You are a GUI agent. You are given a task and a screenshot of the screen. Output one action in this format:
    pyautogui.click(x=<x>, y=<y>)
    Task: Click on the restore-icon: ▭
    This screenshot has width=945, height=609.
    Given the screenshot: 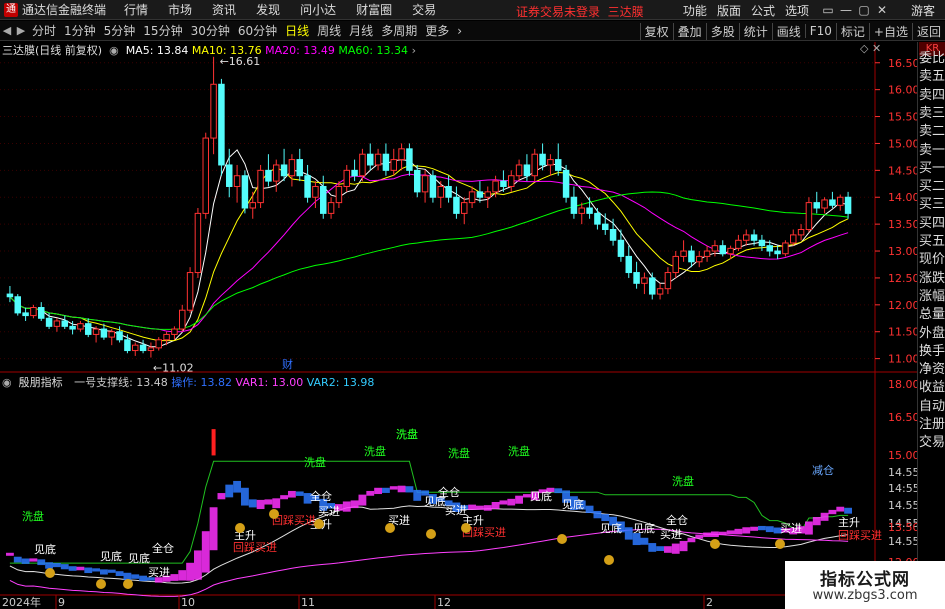 What is the action you would take?
    pyautogui.click(x=828, y=10)
    